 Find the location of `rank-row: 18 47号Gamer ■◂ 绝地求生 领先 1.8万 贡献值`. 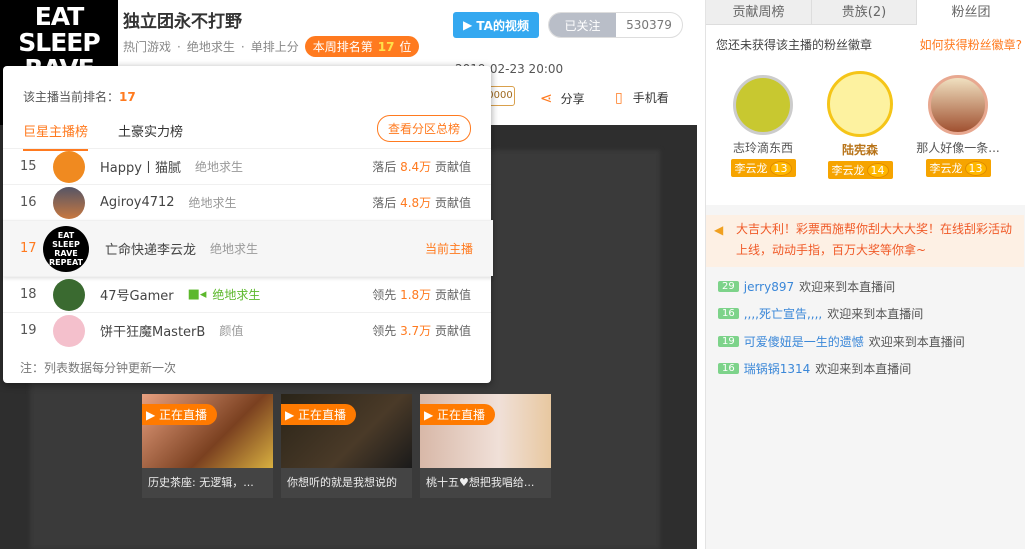

rank-row: 18 47号Gamer ■◂ 绝地求生 领先 1.8万 贡献值 is located at coordinates (247, 294).